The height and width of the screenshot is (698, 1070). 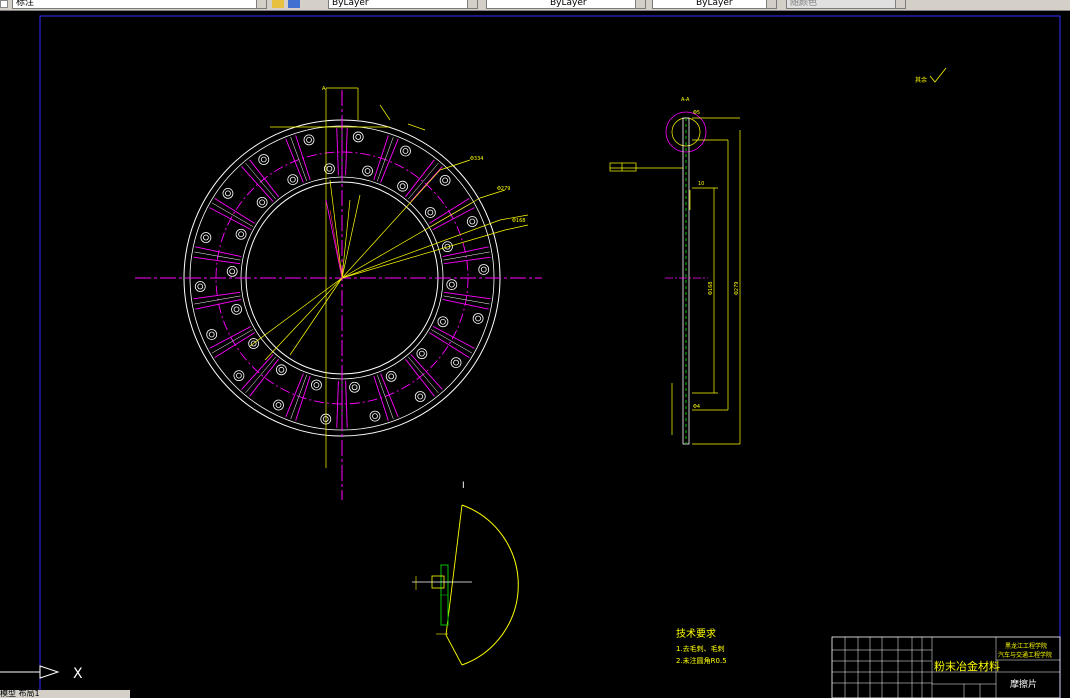 I want to click on title-part-name: 摩擦片, so click(x=1023, y=684).